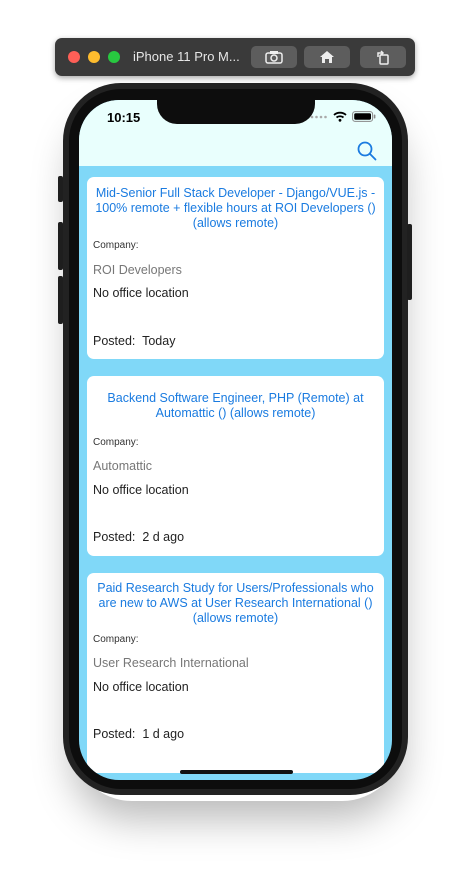  Describe the element at coordinates (171, 663) in the screenshot. I see `company-name: User Research International` at that location.